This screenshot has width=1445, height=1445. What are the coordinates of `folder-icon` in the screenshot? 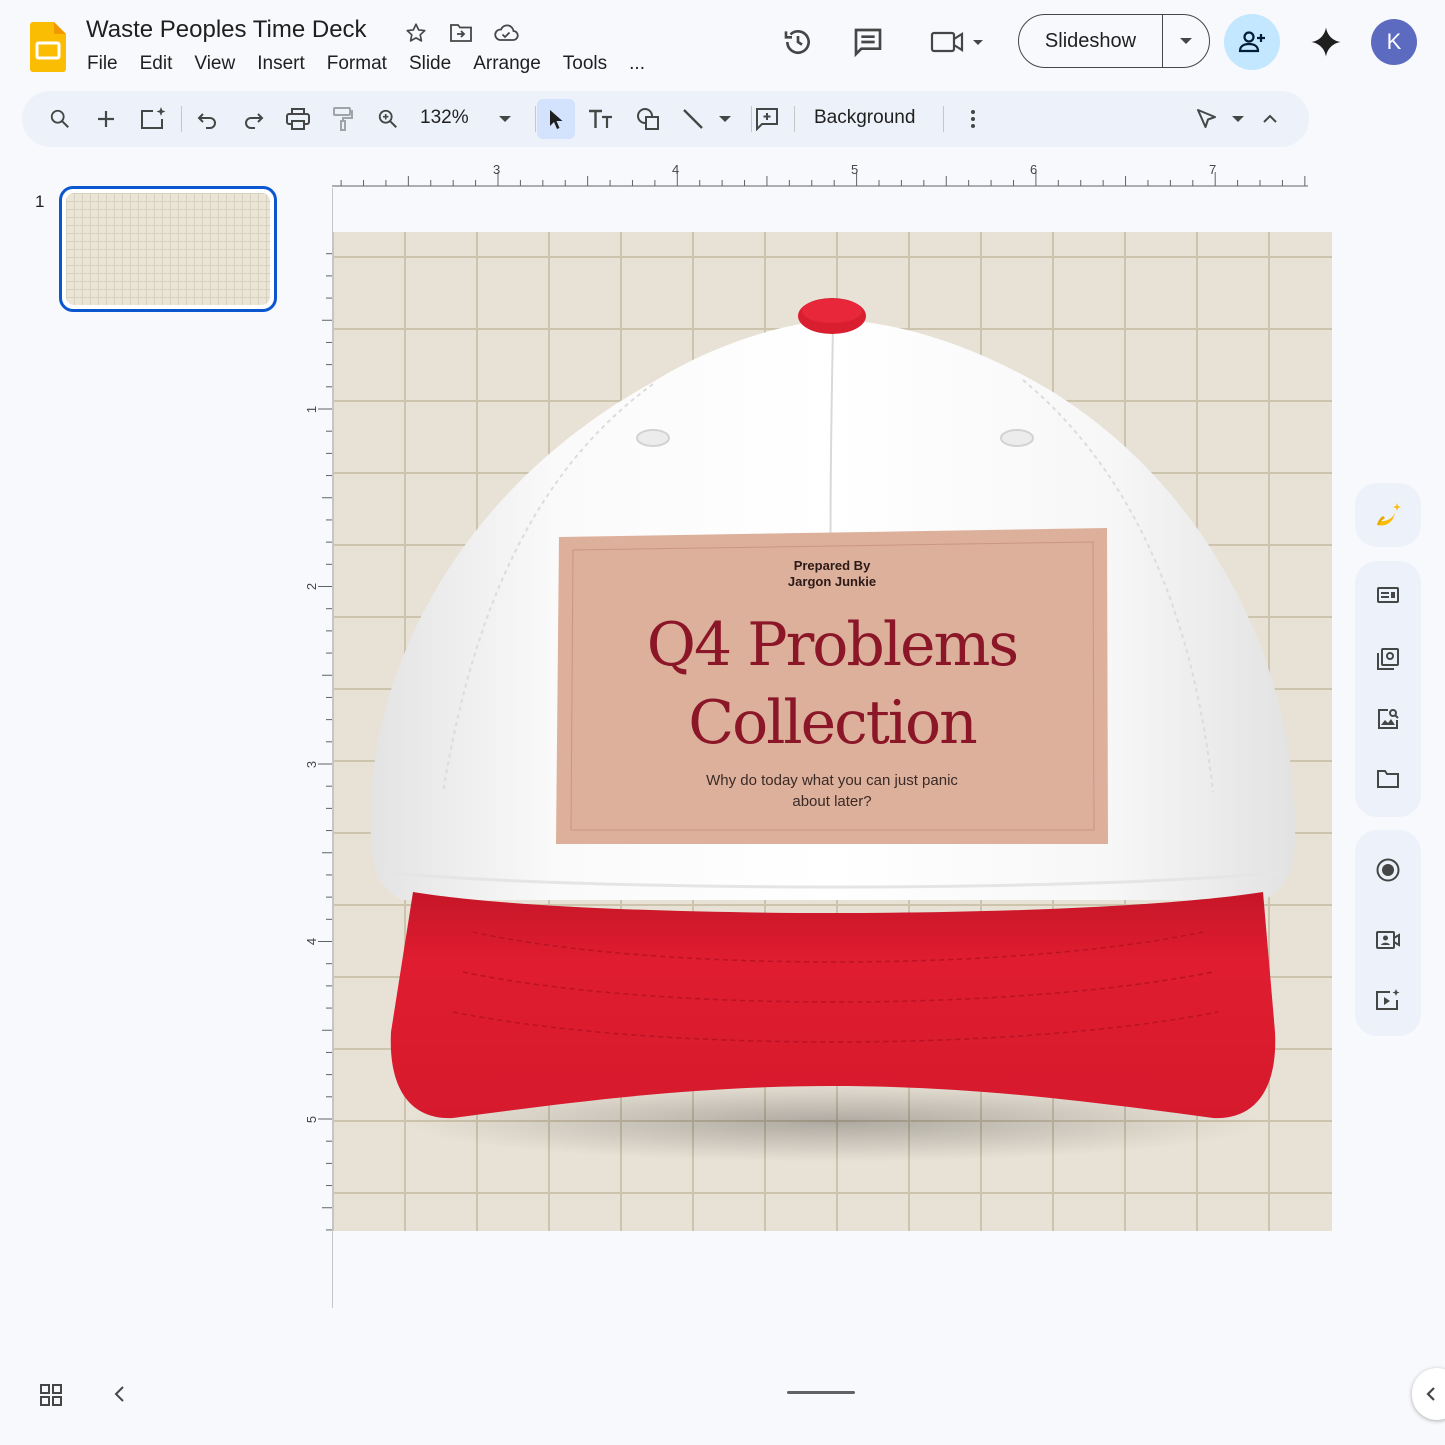 It's located at (1388, 779).